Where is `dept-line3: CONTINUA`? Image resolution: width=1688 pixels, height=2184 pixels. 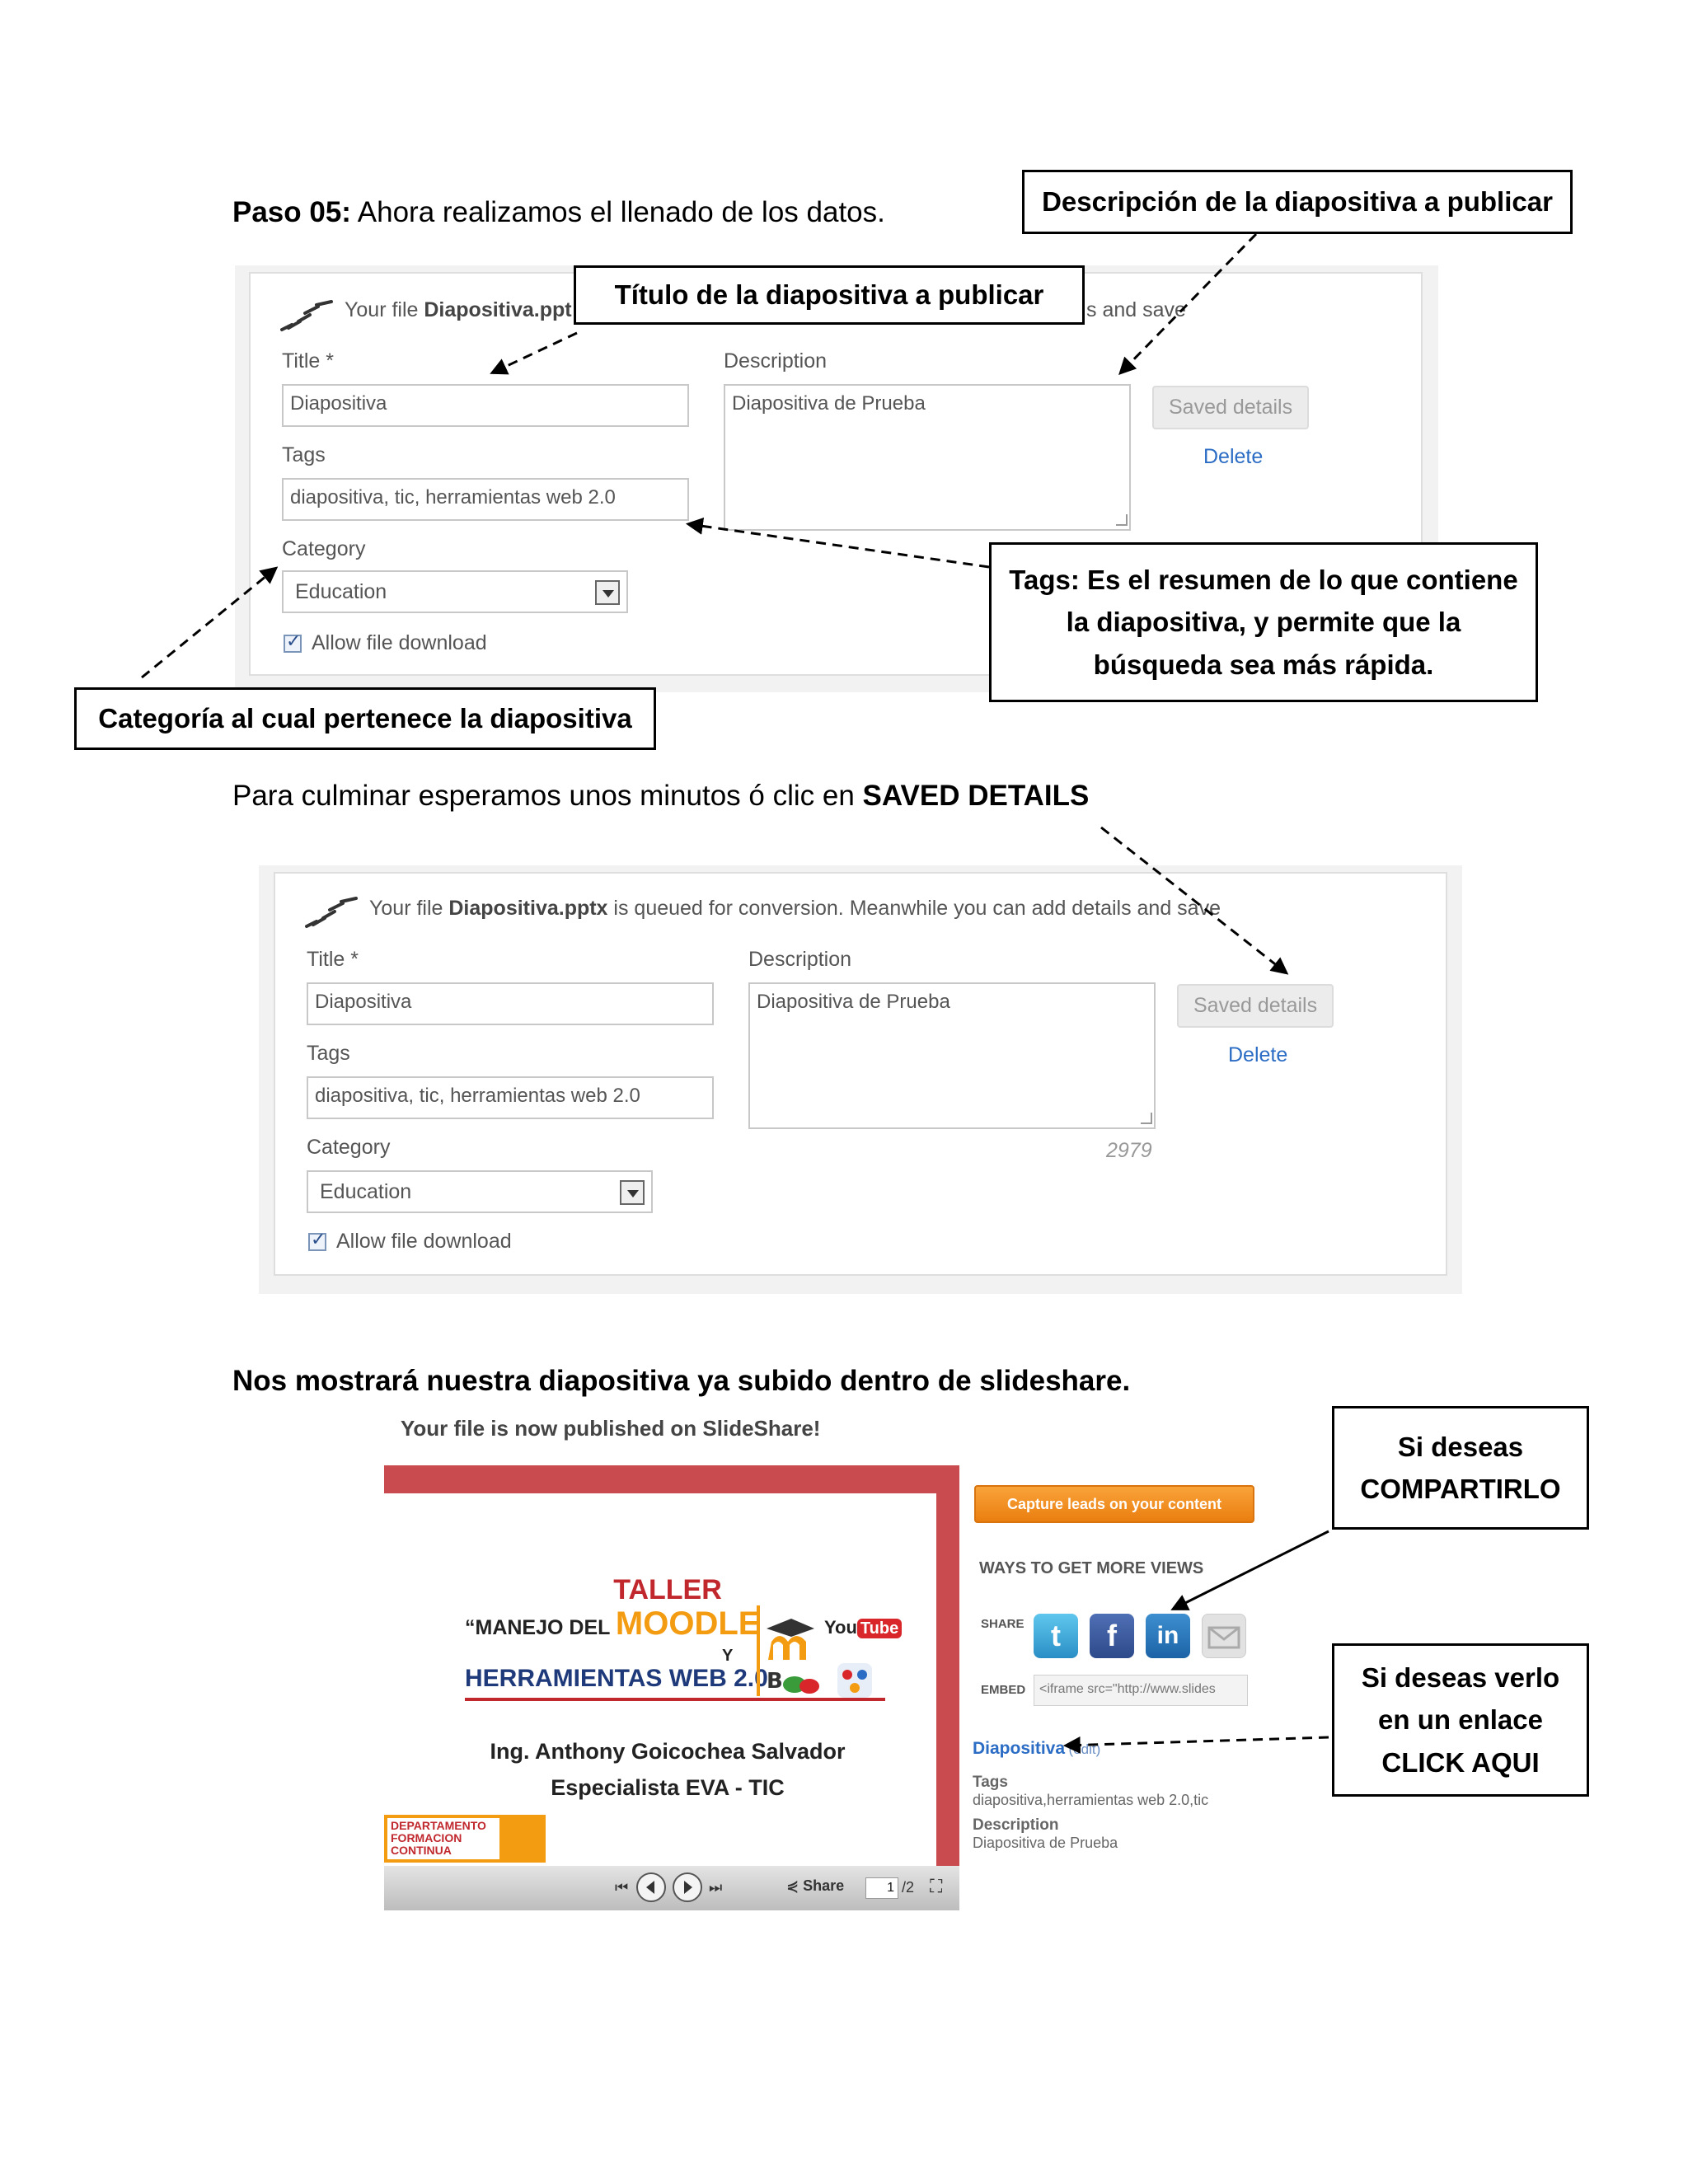
dept-line3: CONTINUA is located at coordinates (422, 1850).